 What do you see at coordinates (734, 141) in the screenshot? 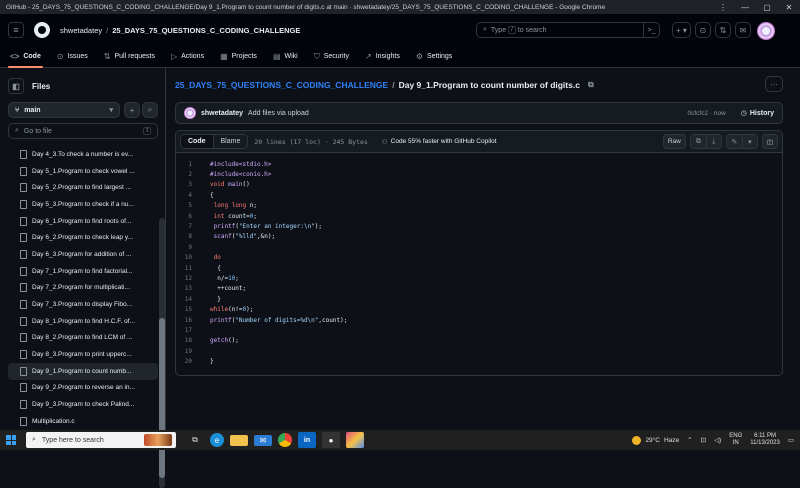
I see `pencil-icon: ✎` at bounding box center [734, 141].